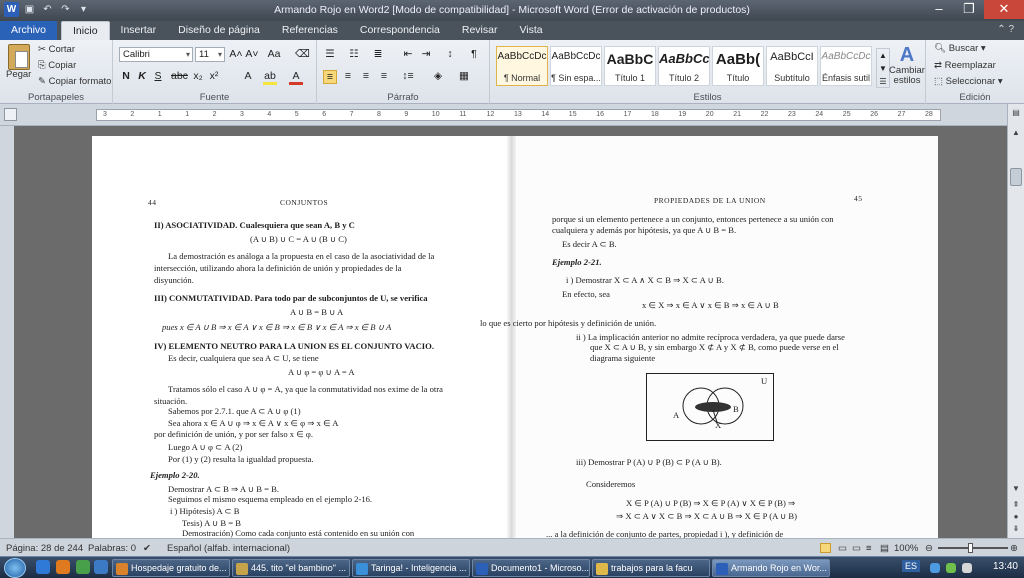  Describe the element at coordinates (112, 548) in the screenshot. I see `word-count: Palabras: 0` at that location.